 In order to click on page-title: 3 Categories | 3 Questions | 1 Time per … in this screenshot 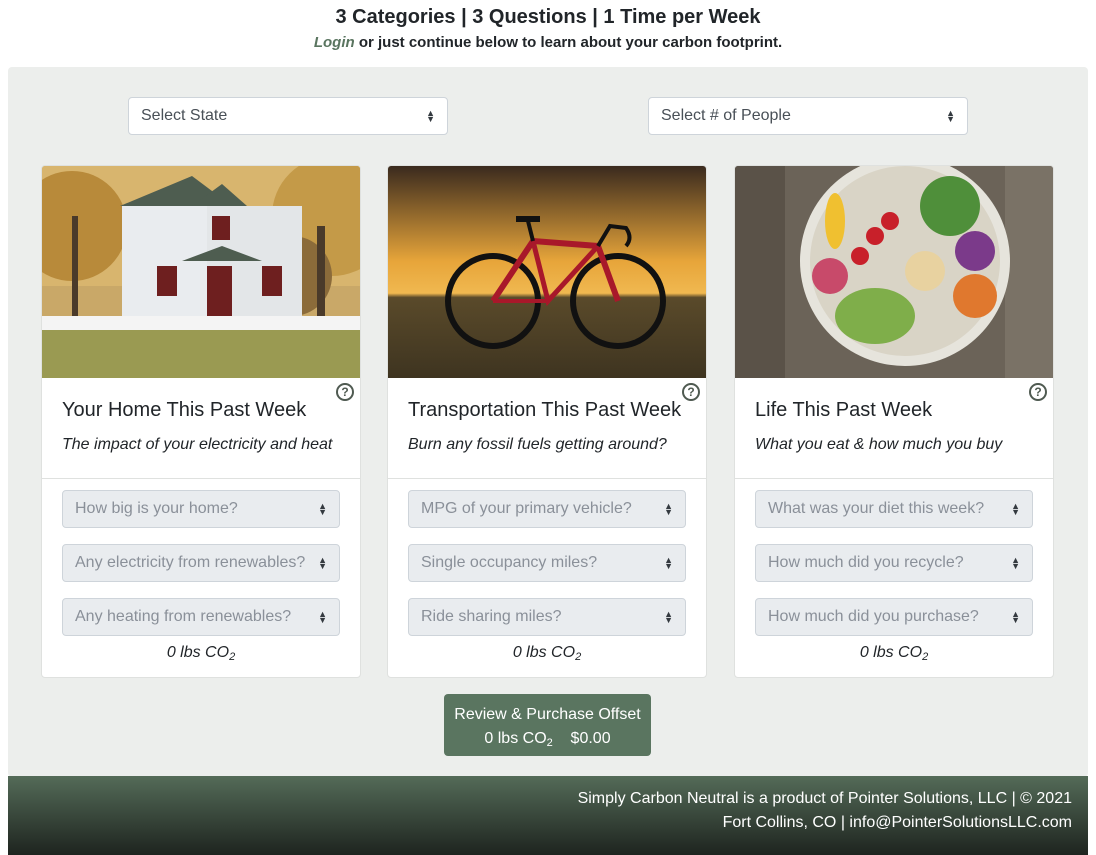, I will do `click(548, 17)`.